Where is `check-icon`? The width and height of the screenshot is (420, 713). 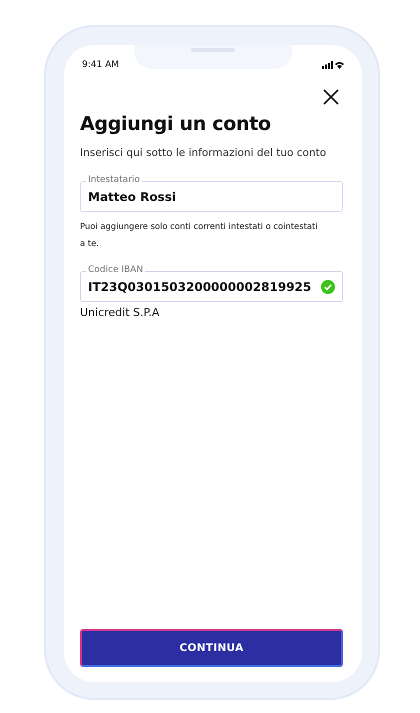 check-icon is located at coordinates (328, 287).